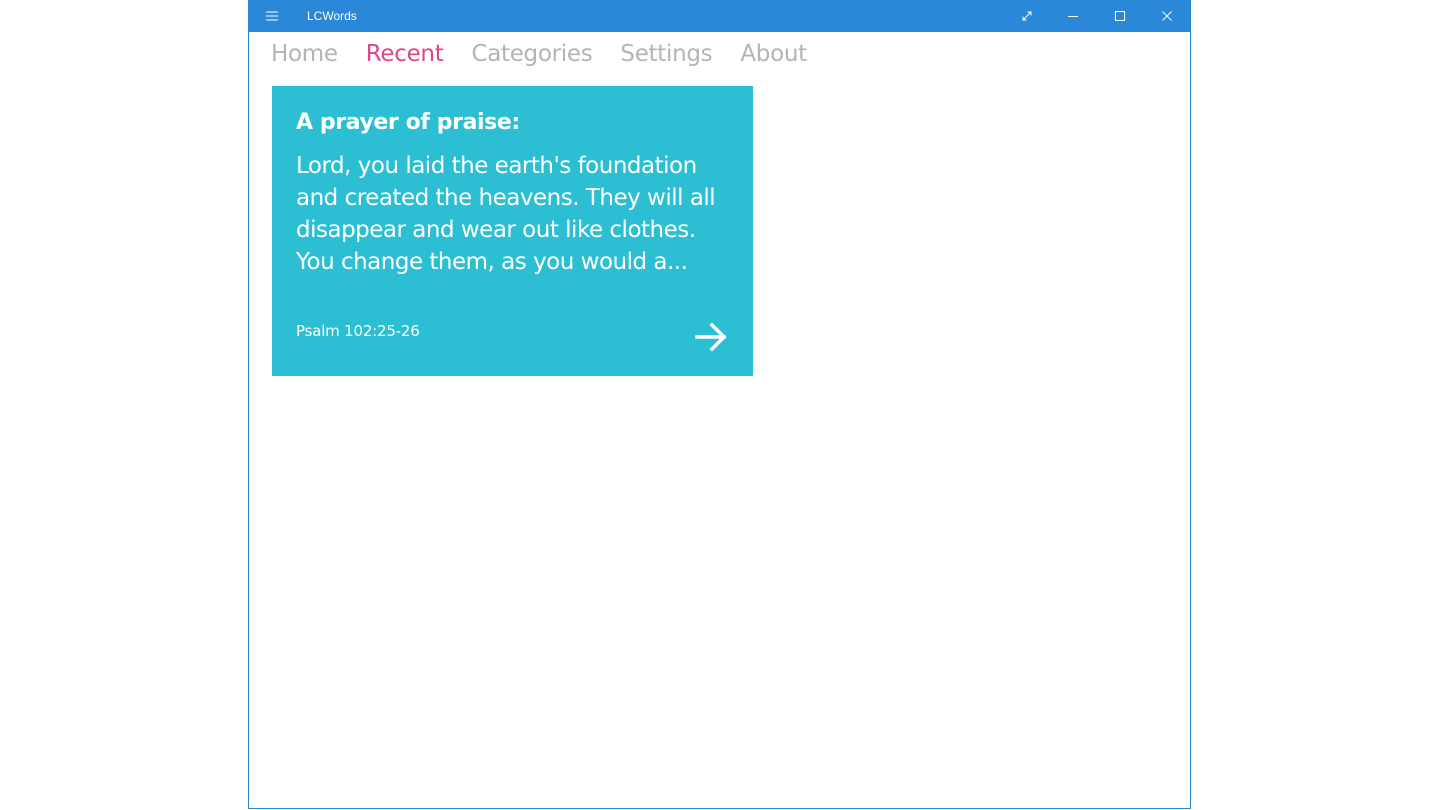  I want to click on pivot-navigation: Home Recent Categories Settings About, so click(553, 54).